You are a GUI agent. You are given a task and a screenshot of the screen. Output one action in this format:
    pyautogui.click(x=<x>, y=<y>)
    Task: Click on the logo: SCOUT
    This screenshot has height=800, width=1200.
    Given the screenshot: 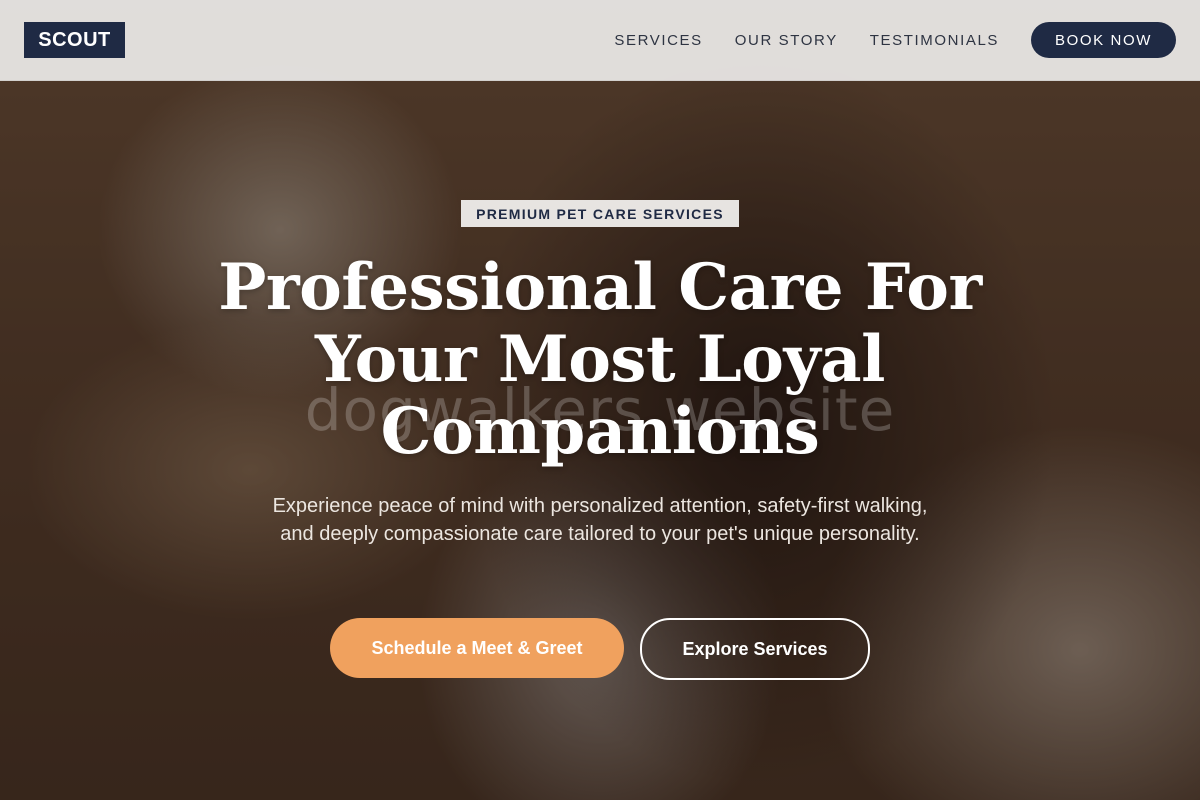 What is the action you would take?
    pyautogui.click(x=74, y=40)
    